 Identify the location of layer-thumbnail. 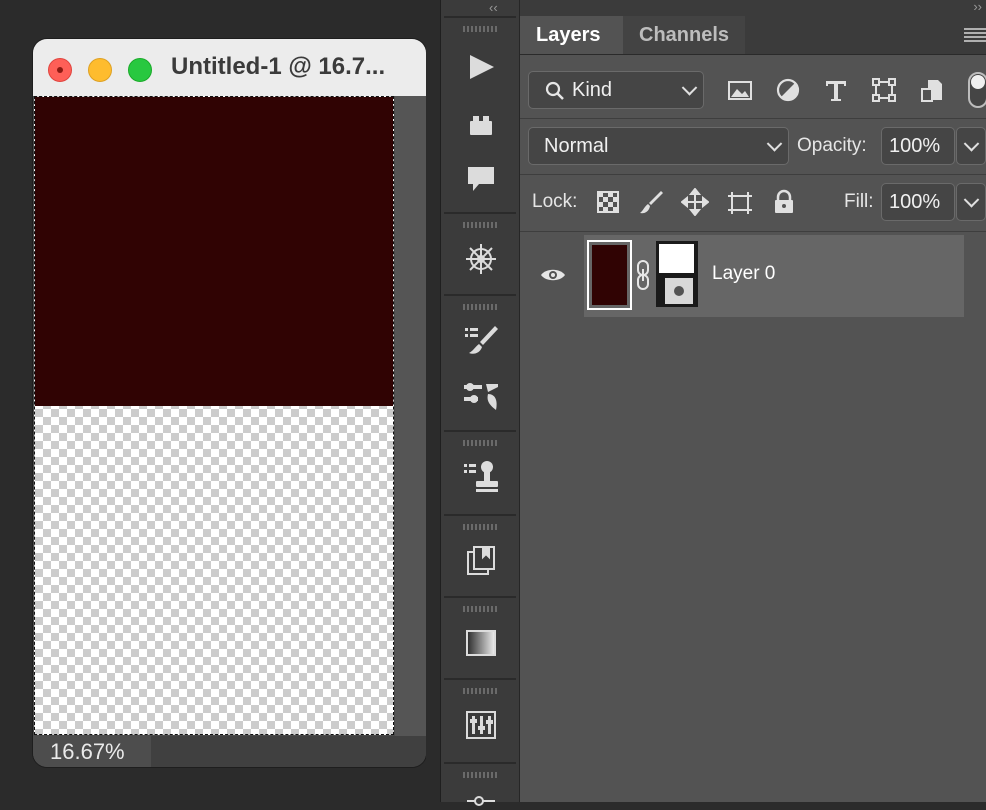
(609, 275).